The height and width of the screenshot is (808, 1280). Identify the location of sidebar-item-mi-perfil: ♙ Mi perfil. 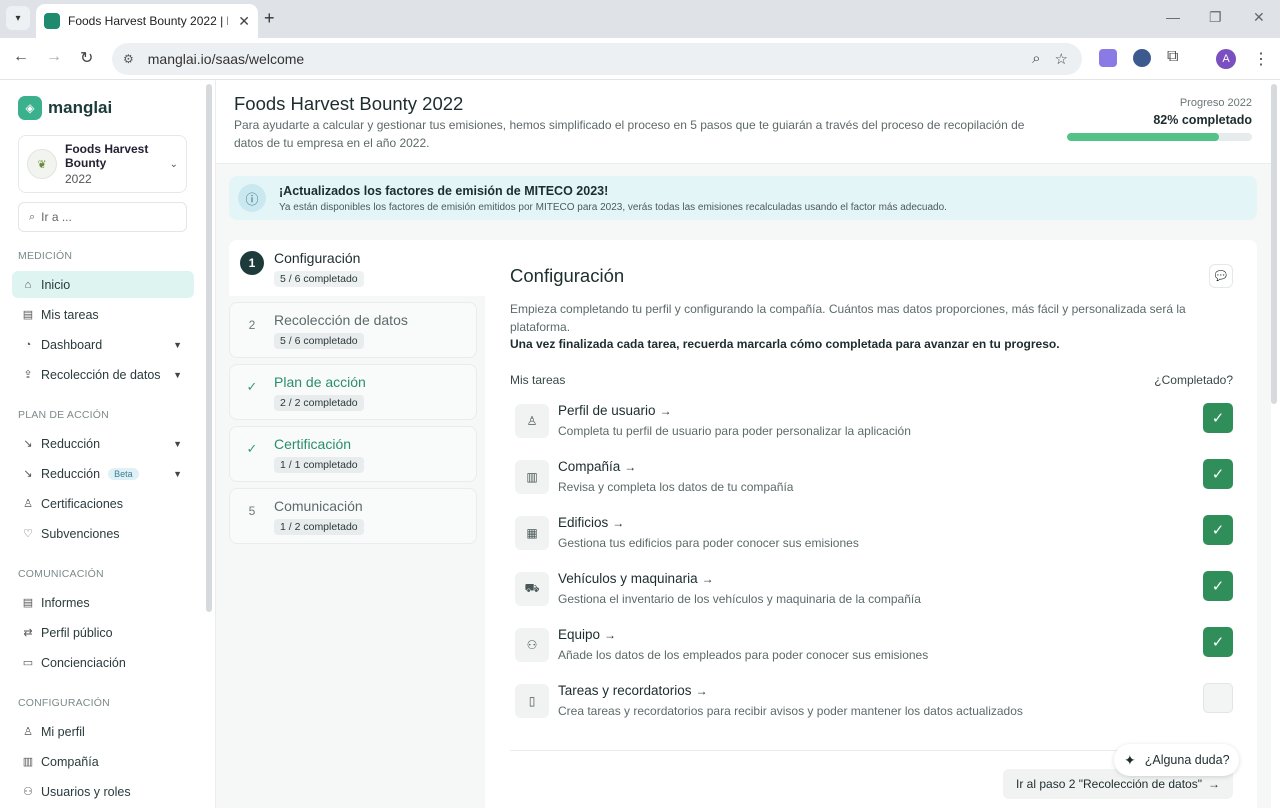
(103, 731).